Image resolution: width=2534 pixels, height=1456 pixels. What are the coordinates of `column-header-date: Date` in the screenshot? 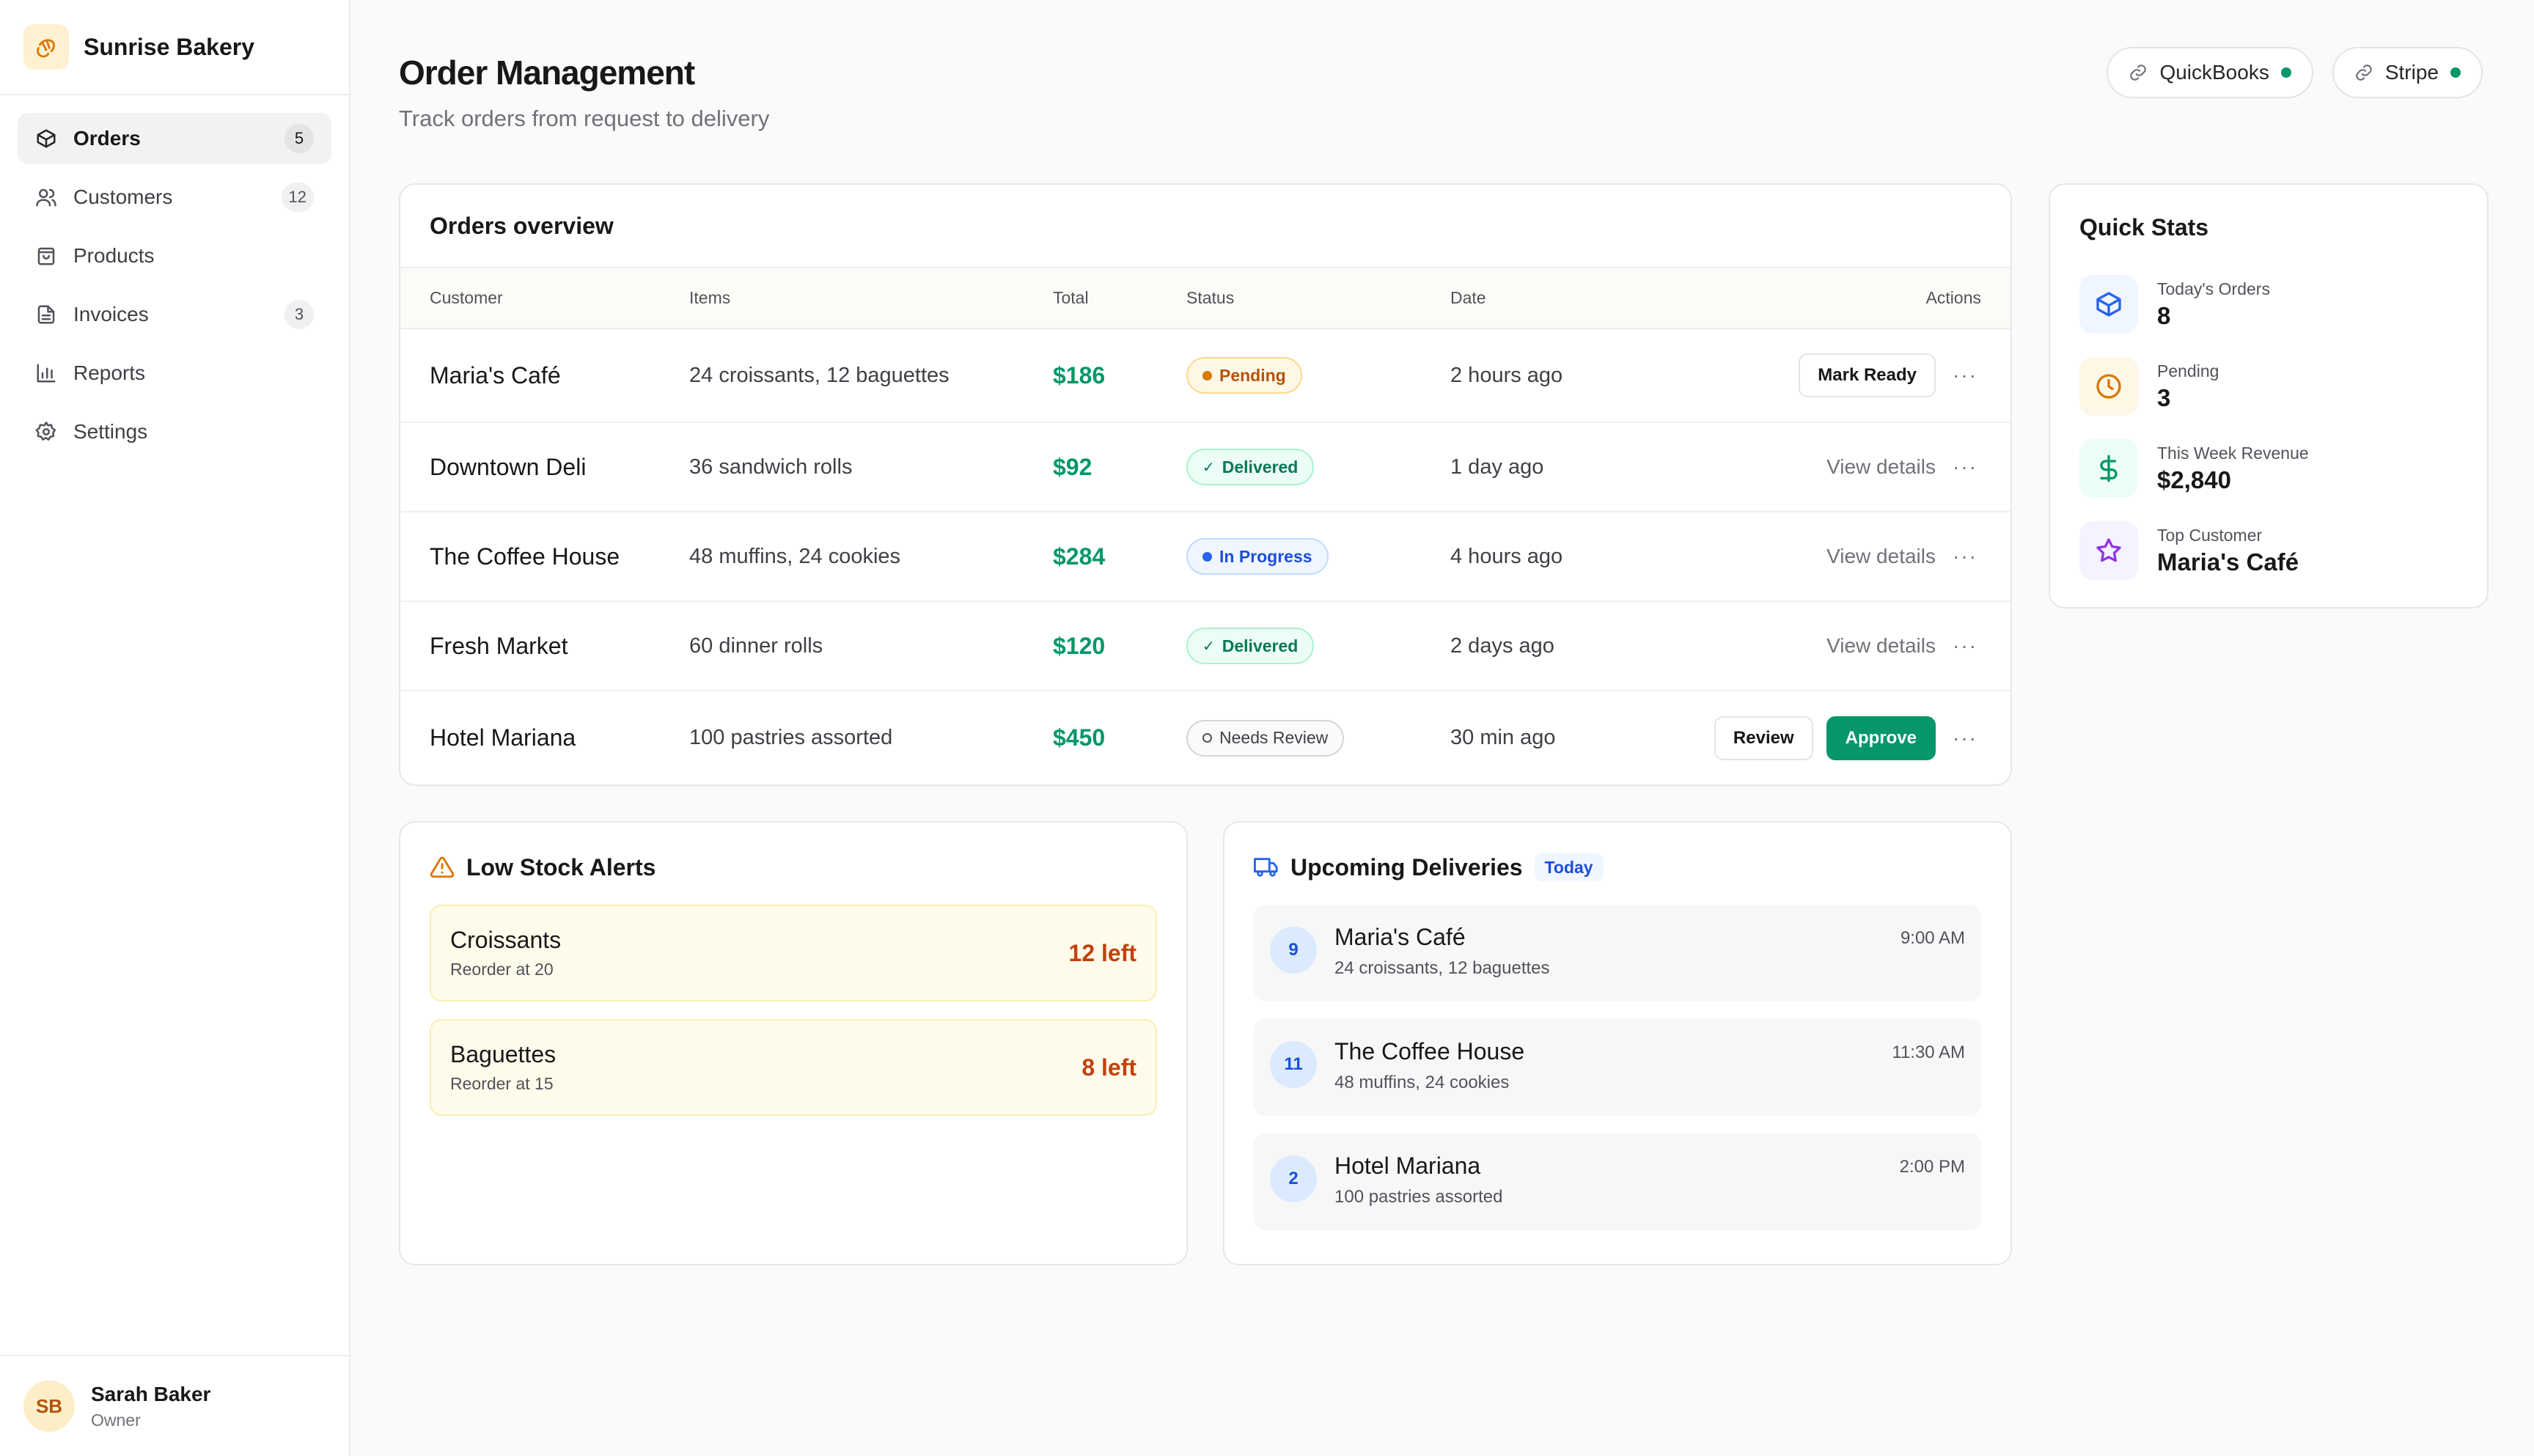 It's located at (1575, 298).